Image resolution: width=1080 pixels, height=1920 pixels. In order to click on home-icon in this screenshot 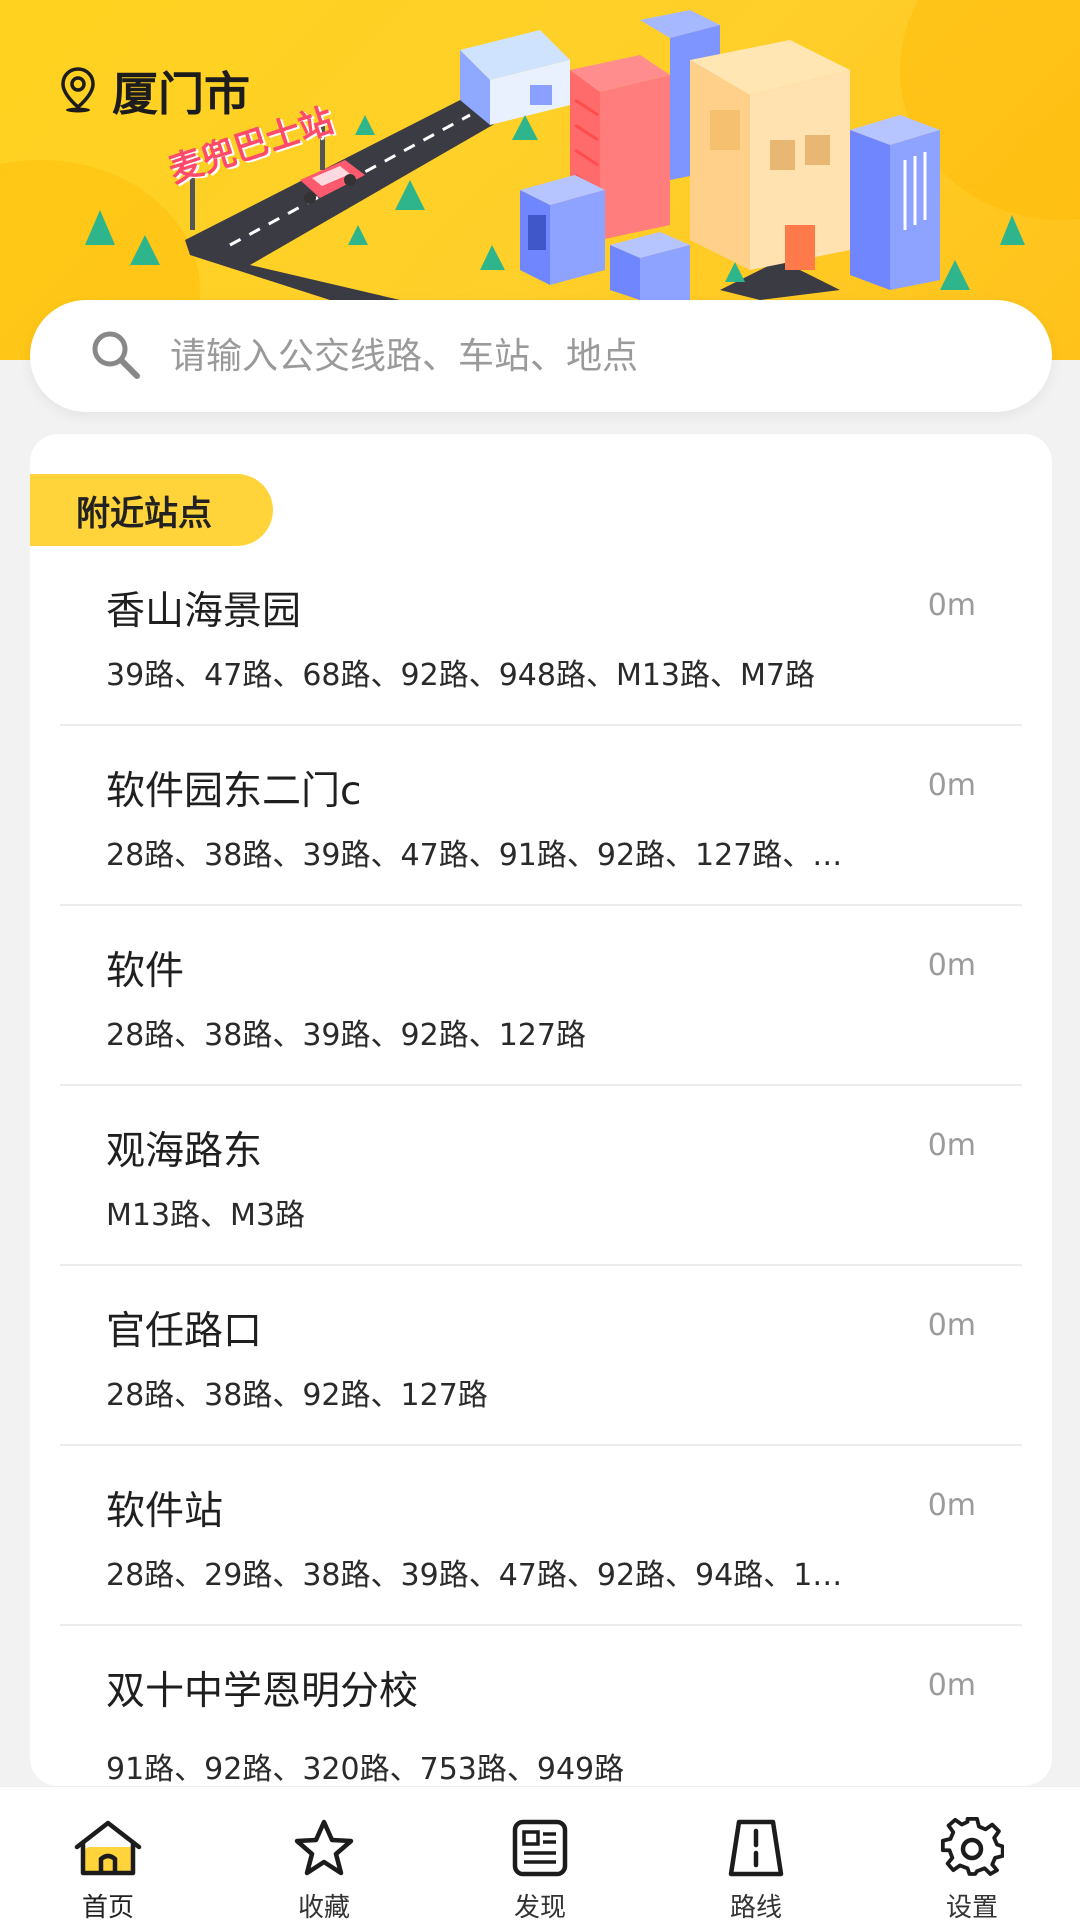, I will do `click(108, 1850)`.